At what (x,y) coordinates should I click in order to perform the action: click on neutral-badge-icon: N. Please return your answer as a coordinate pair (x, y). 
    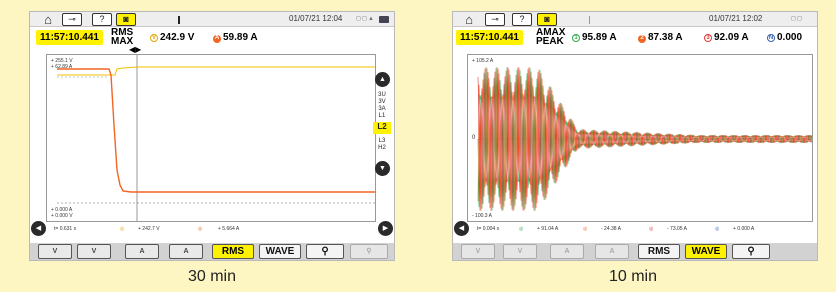
    Looking at the image, I should click on (771, 38).